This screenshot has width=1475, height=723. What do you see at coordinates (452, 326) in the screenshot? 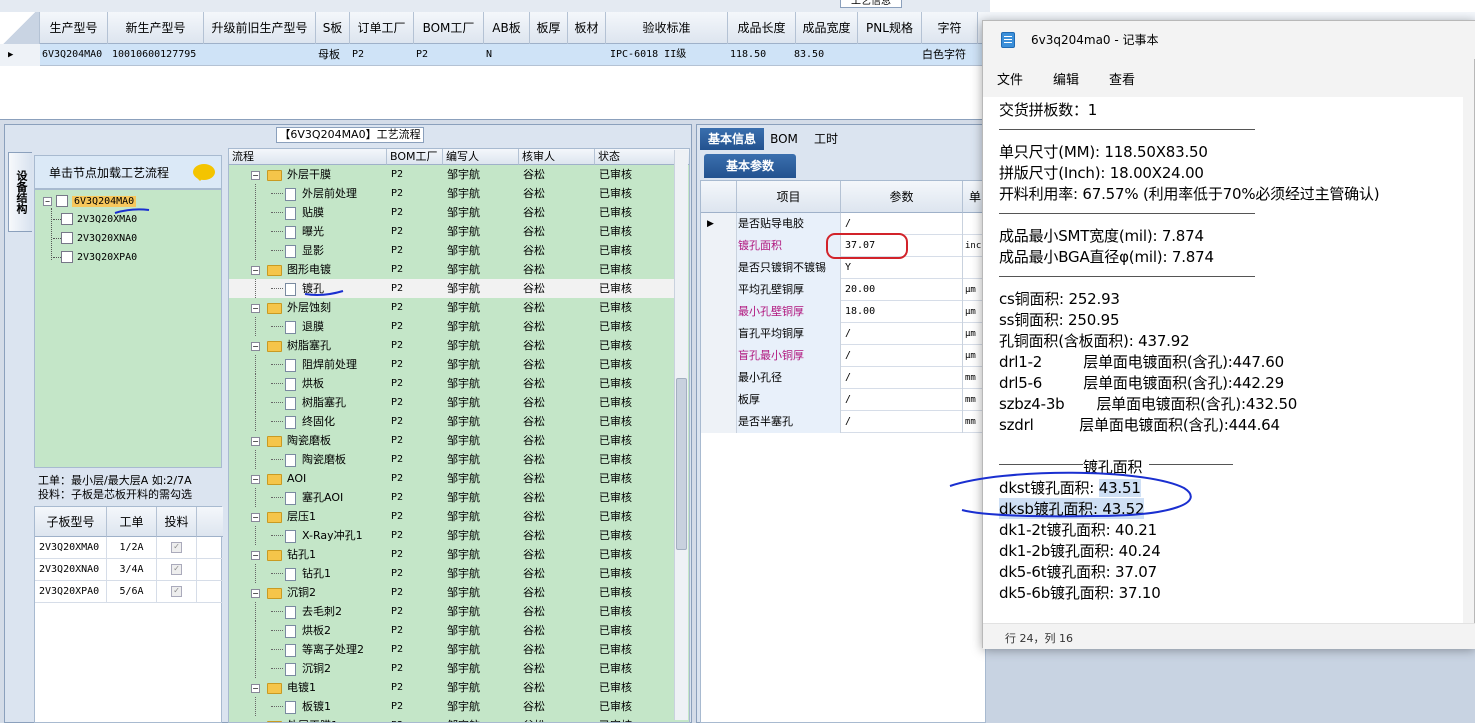
I see `flow-row: 退膜 P2 邹宇航 谷松 已审核` at bounding box center [452, 326].